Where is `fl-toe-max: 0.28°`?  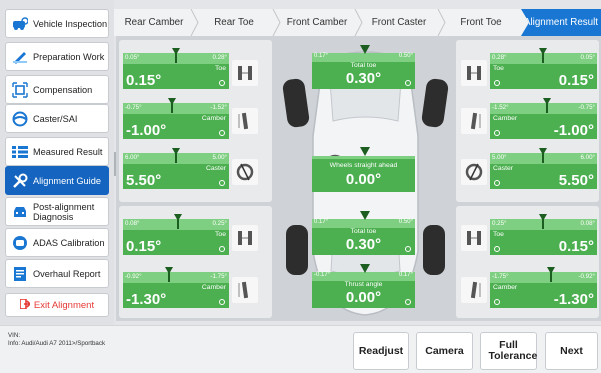
fl-toe-max: 0.28° is located at coordinates (219, 57).